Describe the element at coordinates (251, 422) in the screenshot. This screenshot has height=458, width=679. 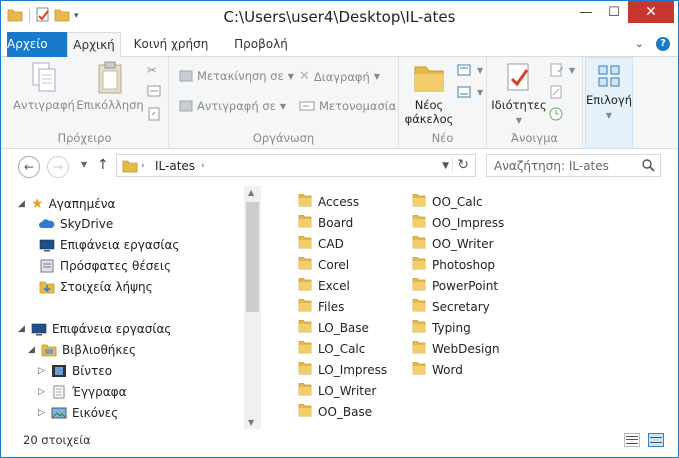
I see `scroll-down-icon: ▼` at that location.